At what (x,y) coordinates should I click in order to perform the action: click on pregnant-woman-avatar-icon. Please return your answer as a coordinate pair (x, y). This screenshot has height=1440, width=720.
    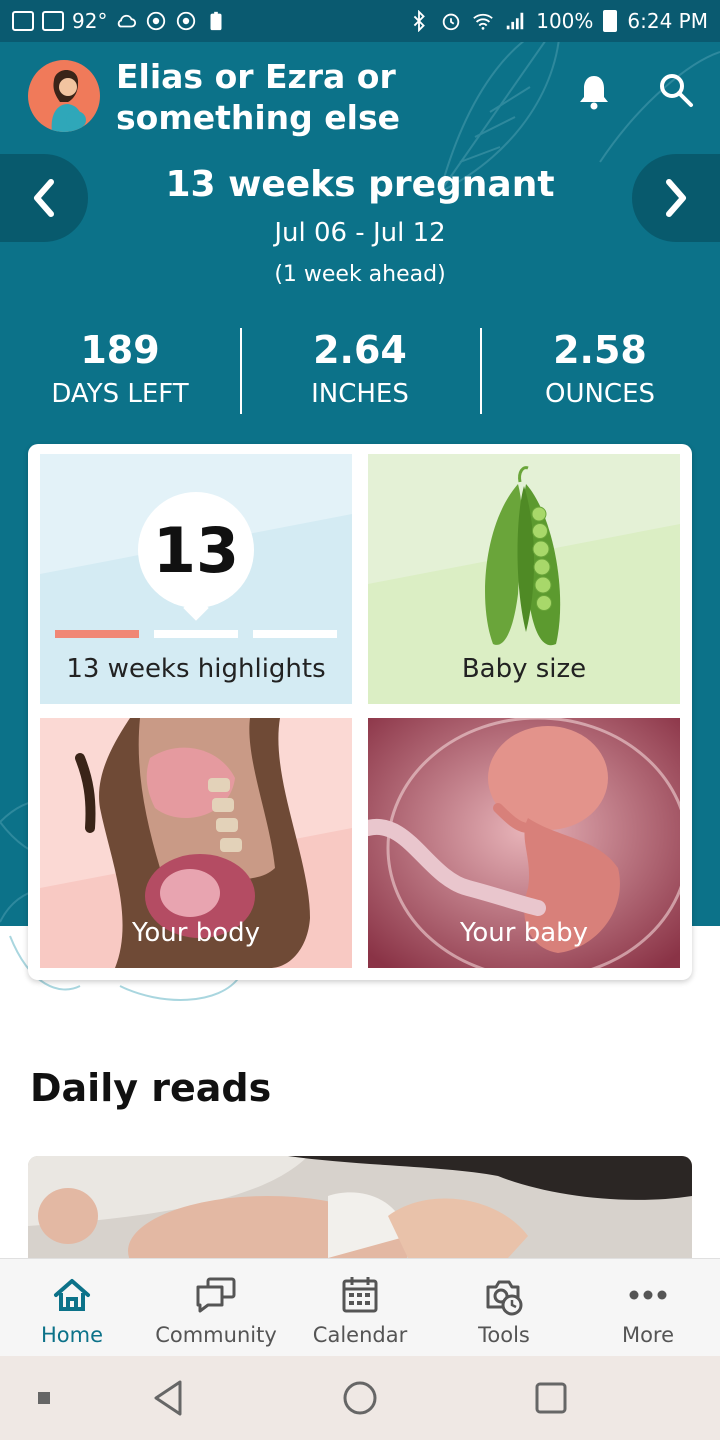
    Looking at the image, I should click on (68, 100).